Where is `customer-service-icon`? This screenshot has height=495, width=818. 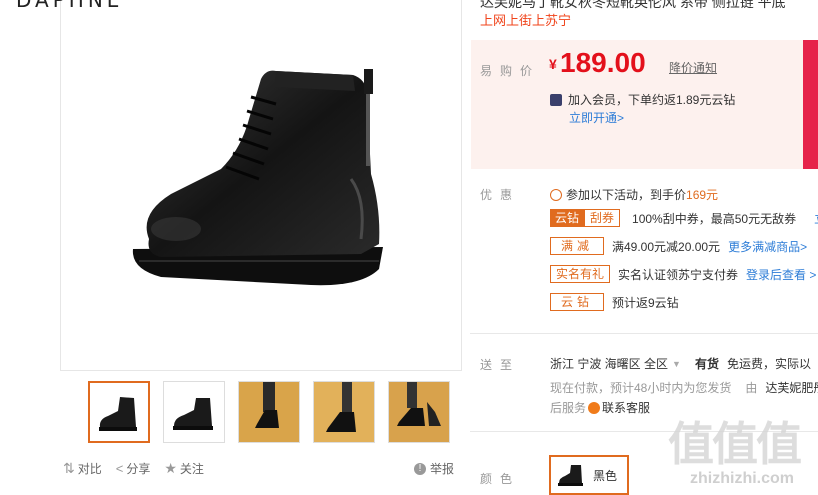 customer-service-icon is located at coordinates (594, 407).